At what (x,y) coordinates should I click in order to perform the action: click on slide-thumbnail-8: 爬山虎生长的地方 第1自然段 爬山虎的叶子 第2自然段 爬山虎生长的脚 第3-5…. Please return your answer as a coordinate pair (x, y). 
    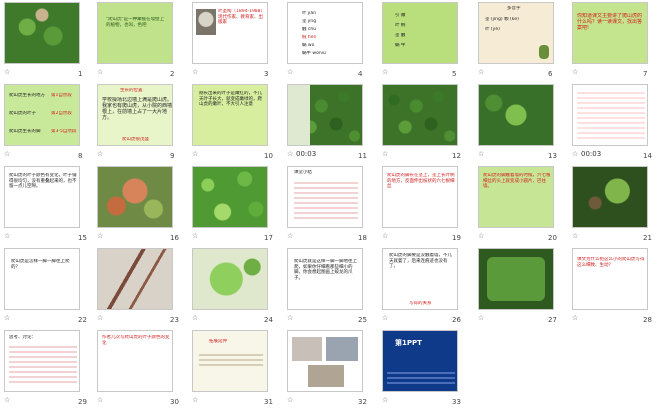
    Looking at the image, I should click on (42, 115).